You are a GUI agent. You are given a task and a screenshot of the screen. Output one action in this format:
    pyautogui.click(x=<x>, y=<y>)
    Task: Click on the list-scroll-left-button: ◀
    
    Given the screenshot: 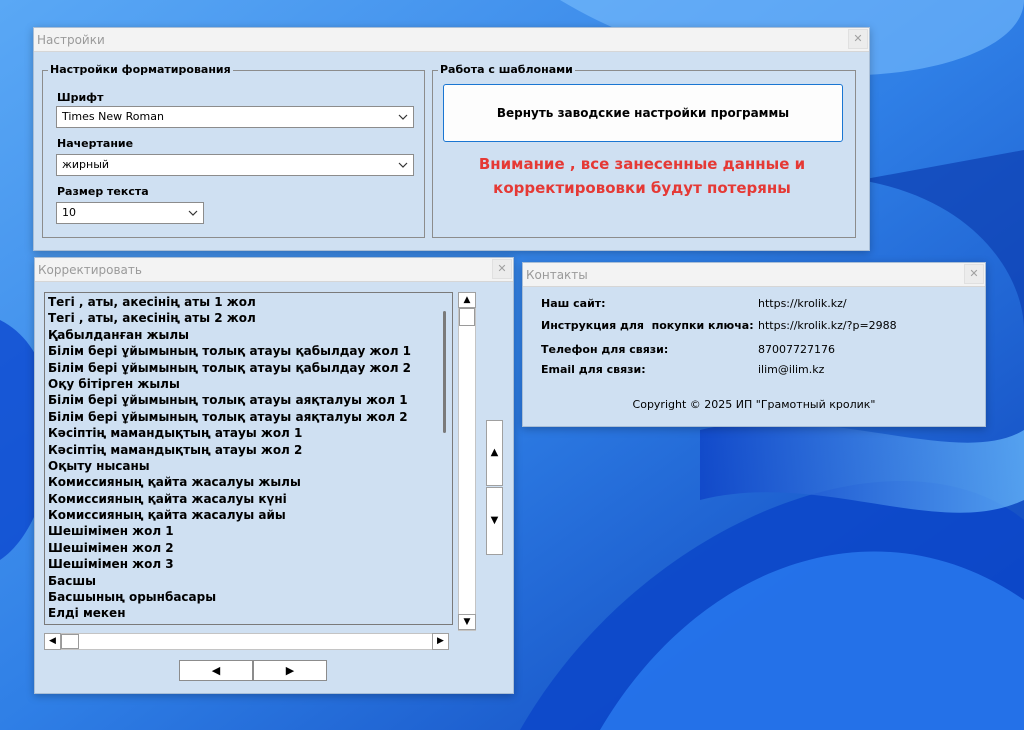 What is the action you would take?
    pyautogui.click(x=52, y=641)
    